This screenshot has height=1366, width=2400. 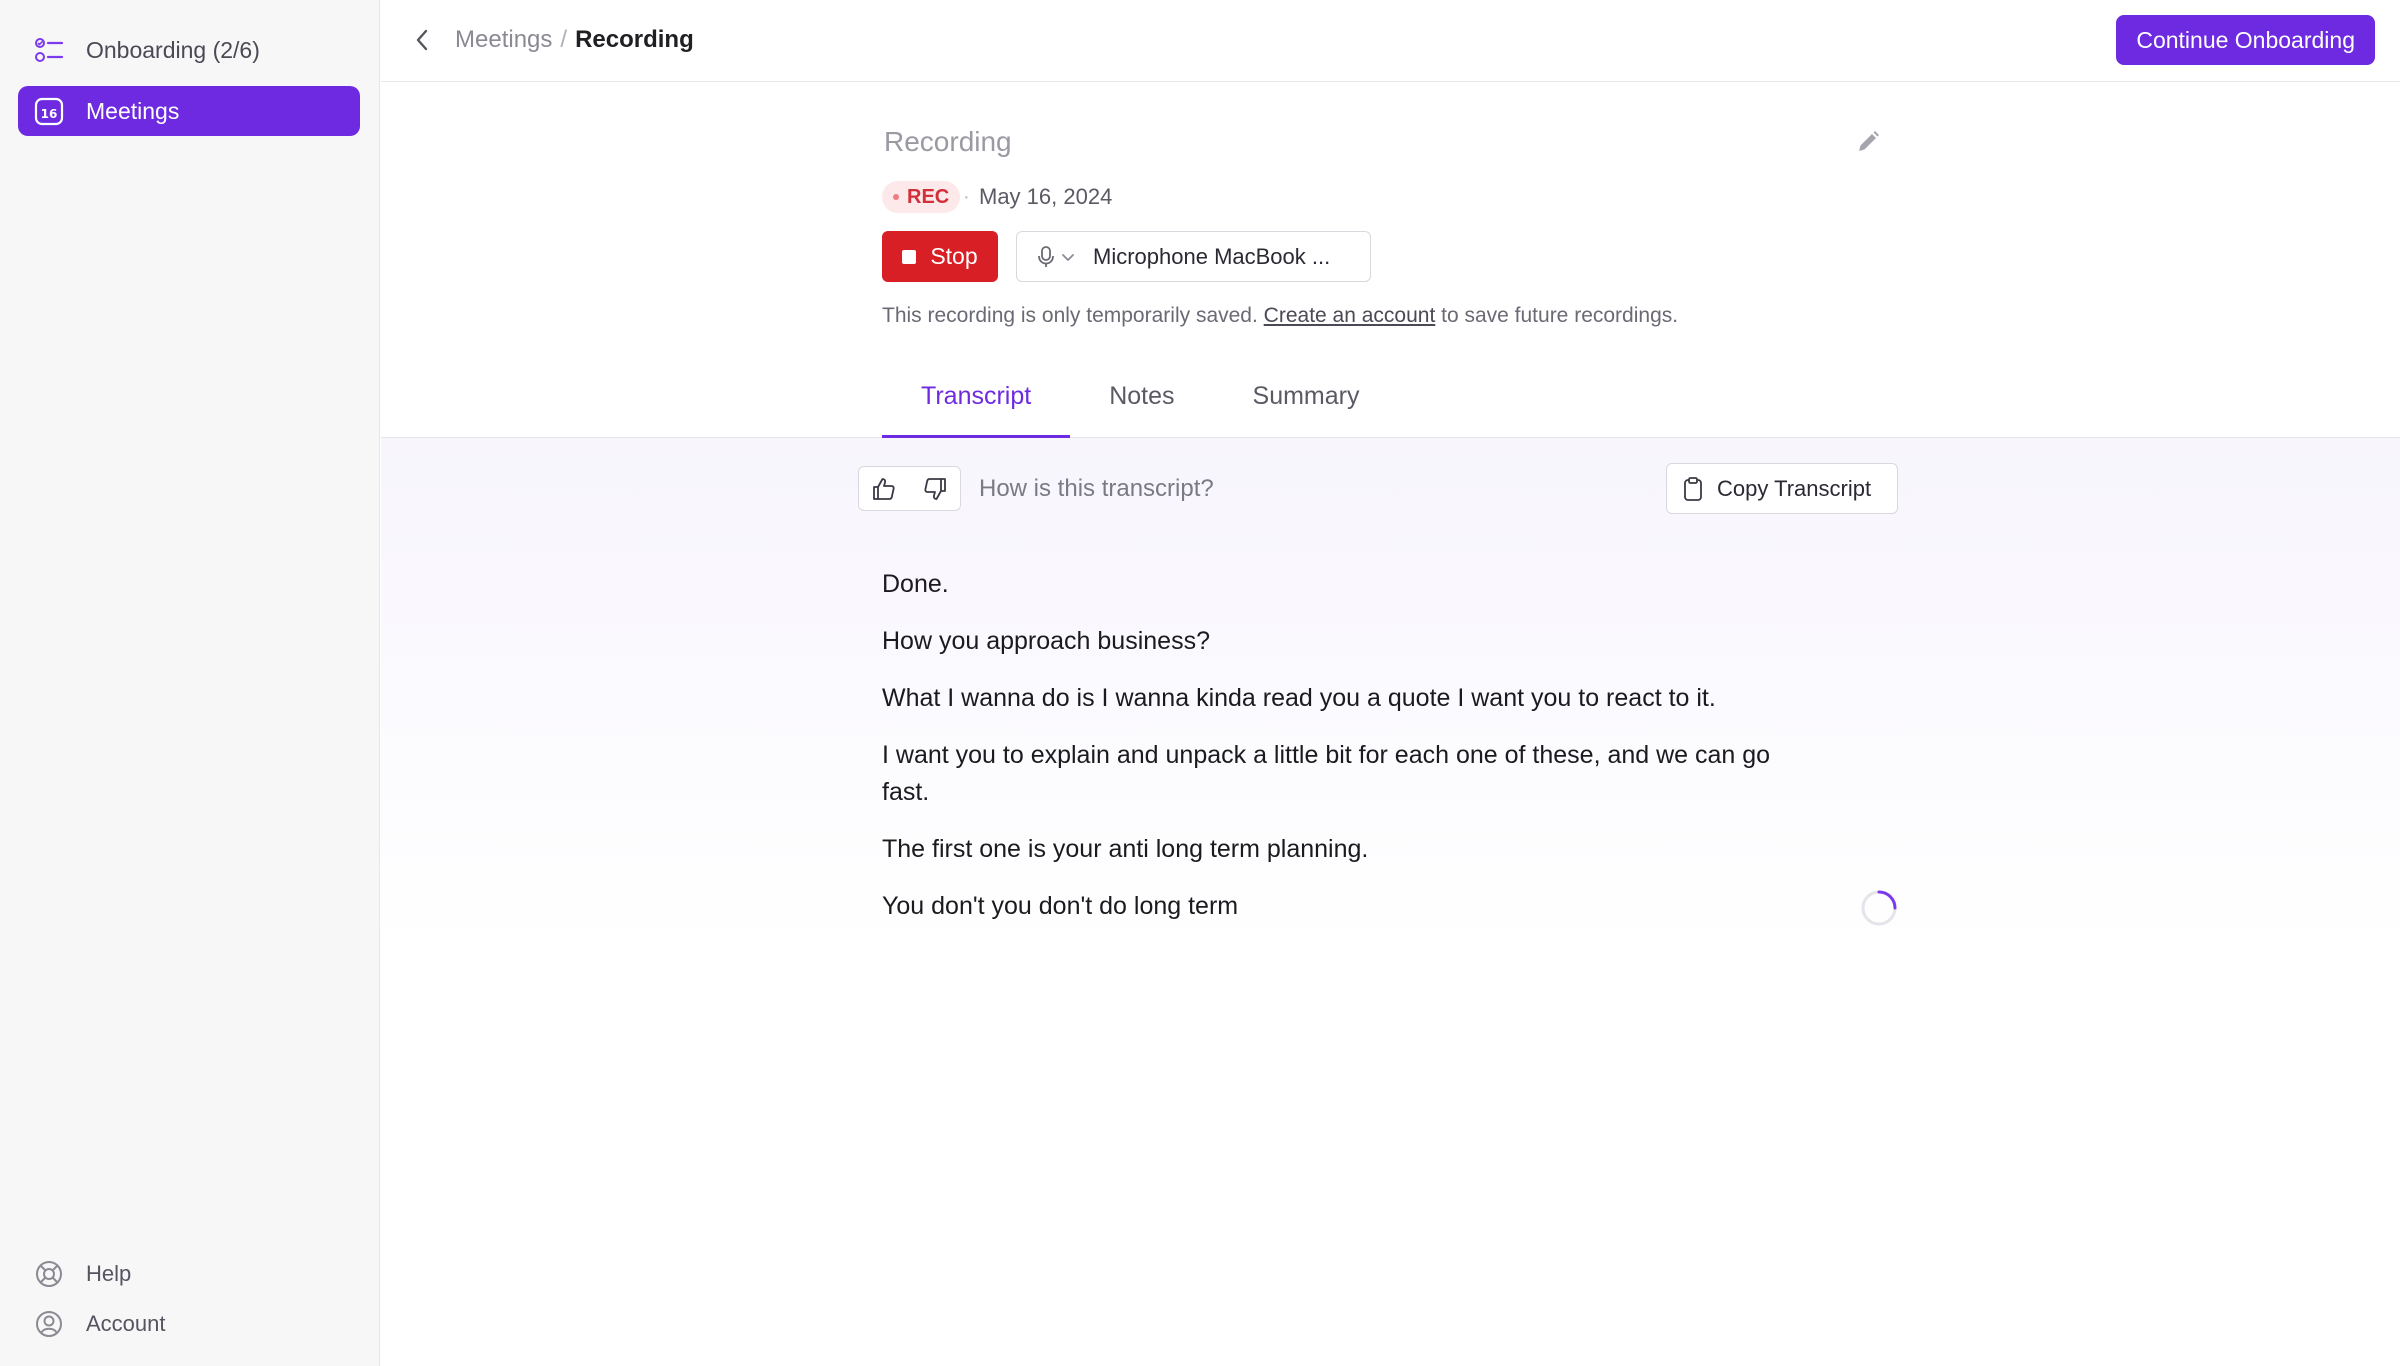 I want to click on stop-icon, so click(x=909, y=256).